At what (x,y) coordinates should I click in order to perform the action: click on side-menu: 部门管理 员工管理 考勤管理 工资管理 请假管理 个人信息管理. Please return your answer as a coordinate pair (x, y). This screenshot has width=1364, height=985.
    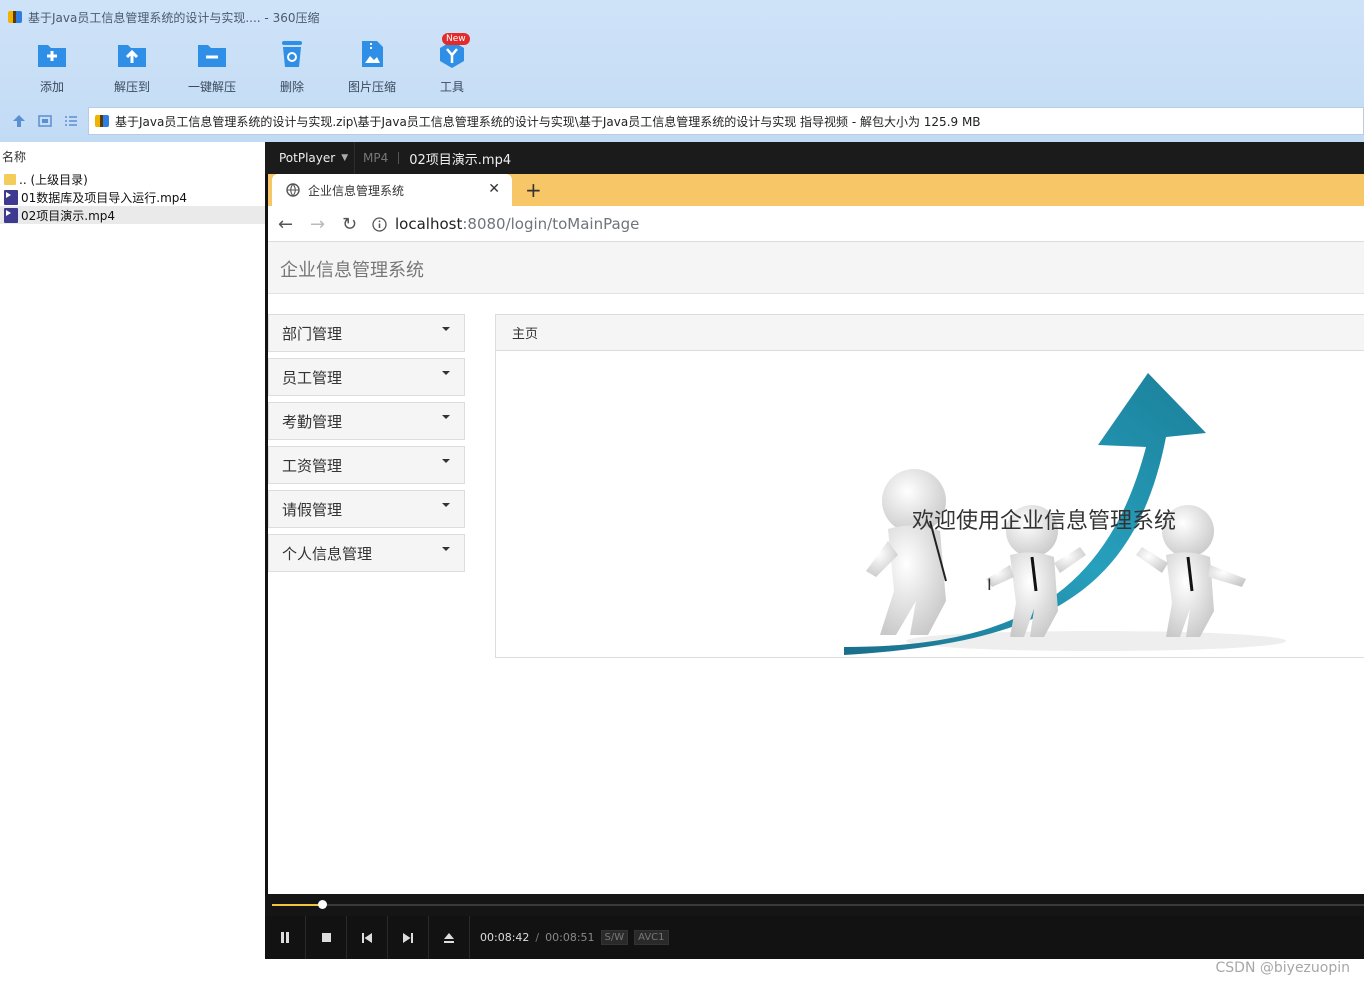
    Looking at the image, I should click on (366, 446).